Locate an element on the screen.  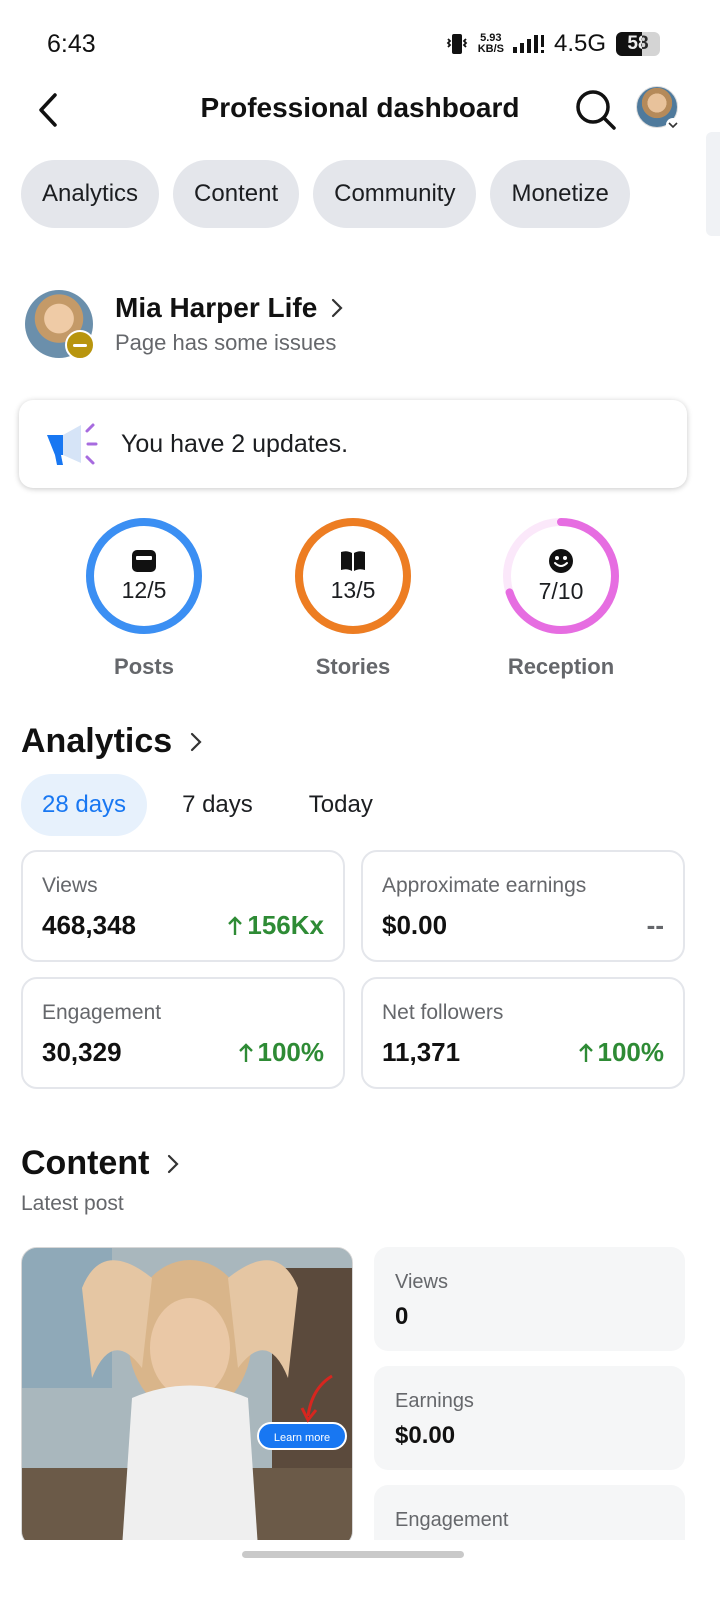
reception-value: 7/10 is located at coordinates (561, 590).